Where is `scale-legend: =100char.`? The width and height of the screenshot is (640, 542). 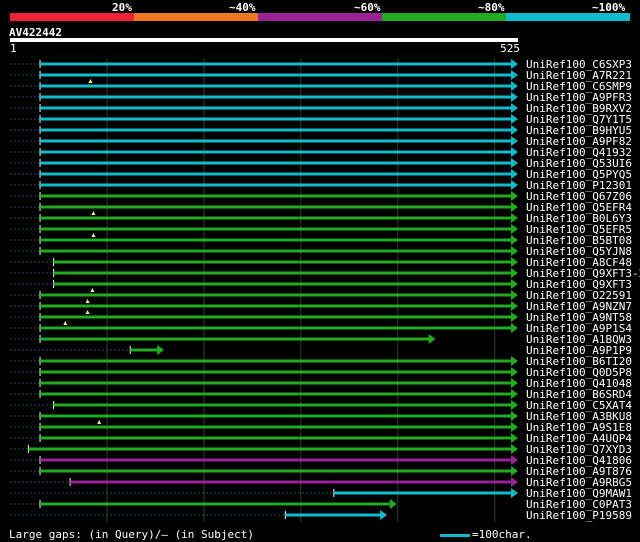 scale-legend: =100char. is located at coordinates (486, 534).